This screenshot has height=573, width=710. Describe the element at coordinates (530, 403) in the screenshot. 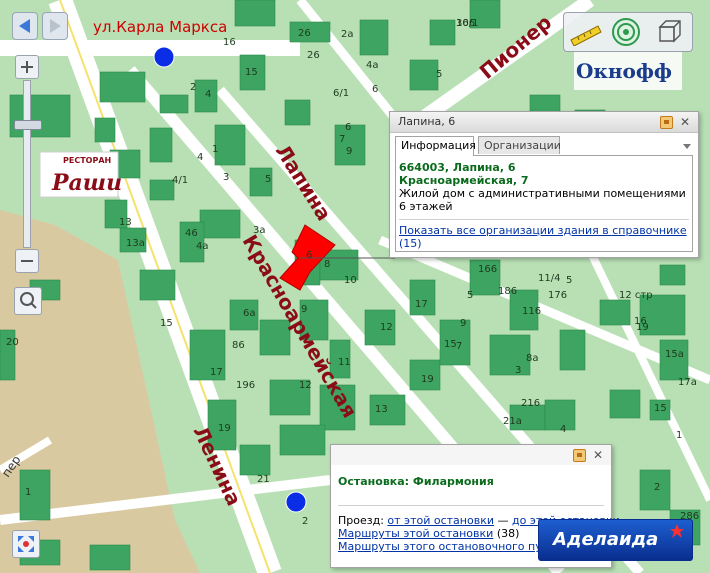

I see `house-number: 216` at that location.